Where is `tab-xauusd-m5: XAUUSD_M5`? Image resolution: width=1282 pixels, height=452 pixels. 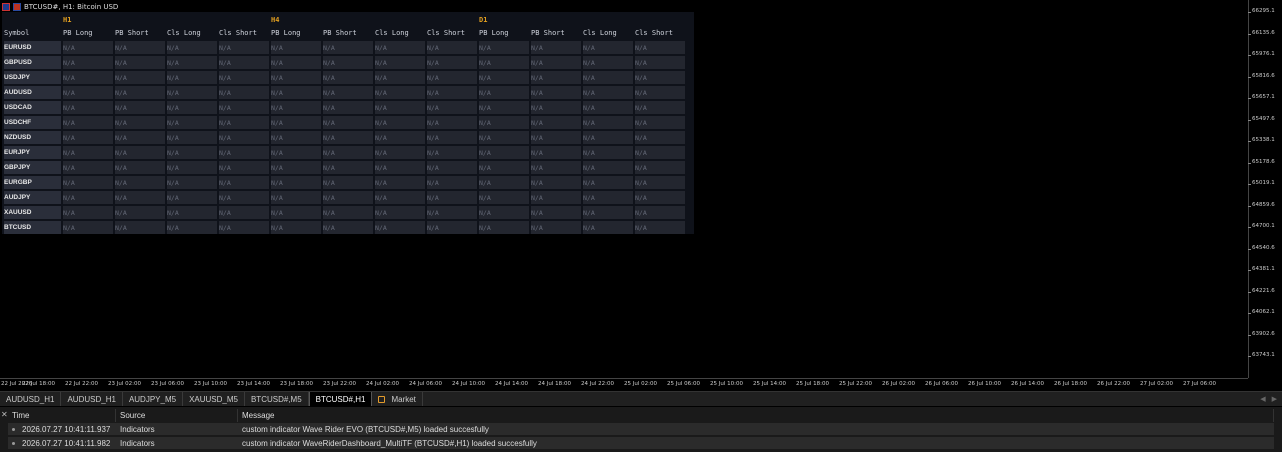 tab-xauusd-m5: XAUUSD_M5 is located at coordinates (214, 399).